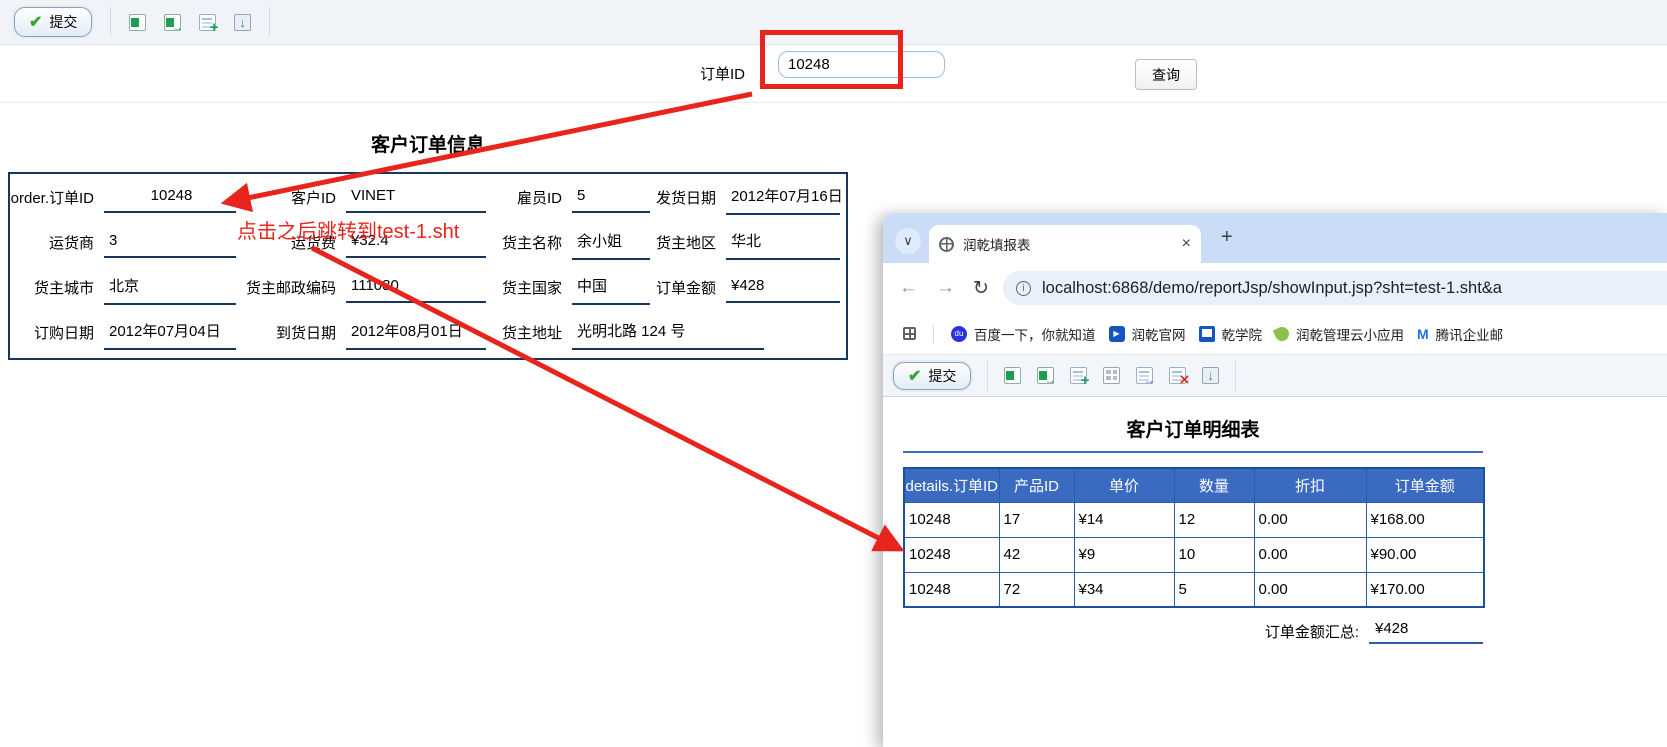 This screenshot has width=1667, height=747. I want to click on bookmark-tencent-mail: 腾讯企业邮, so click(1460, 334).